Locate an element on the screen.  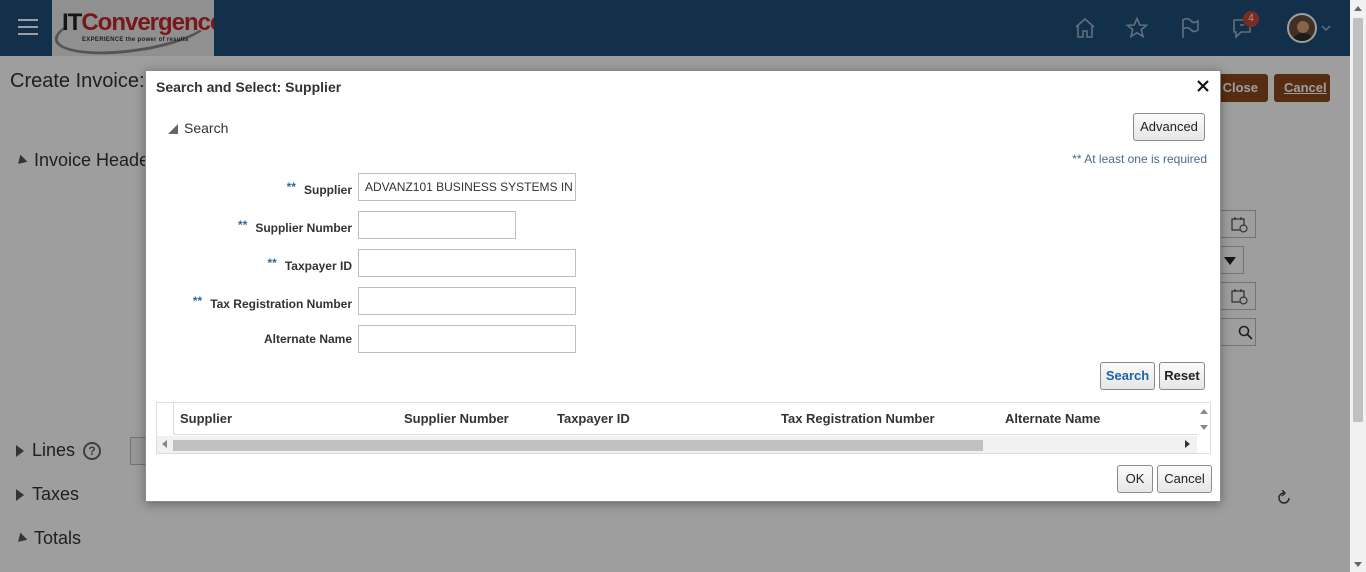
taxpayer-id-input is located at coordinates (467, 263).